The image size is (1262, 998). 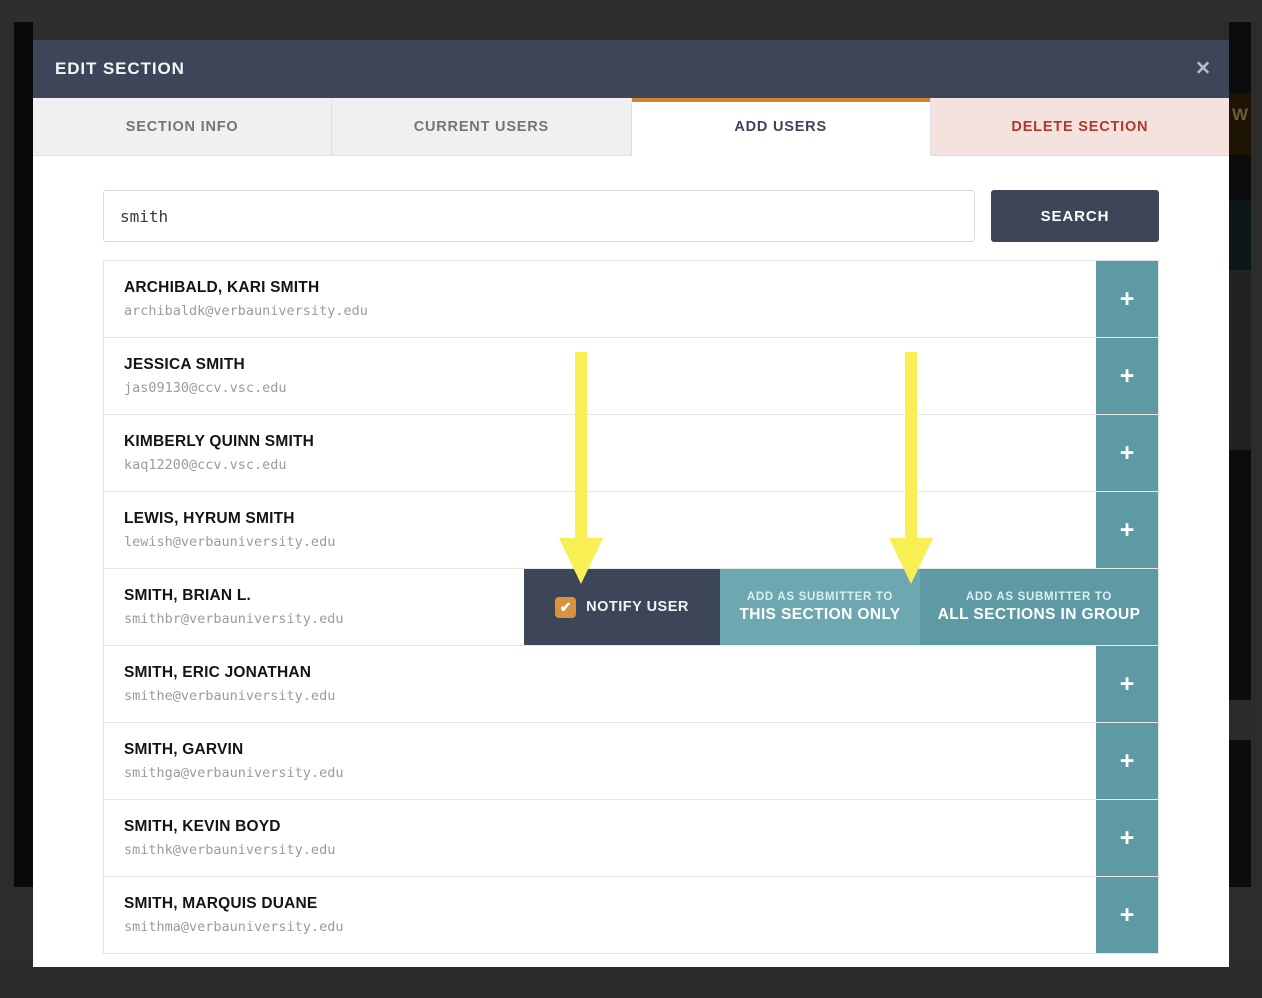 I want to click on user-email: jas09130@ccv.vsc.edu, so click(x=205, y=388).